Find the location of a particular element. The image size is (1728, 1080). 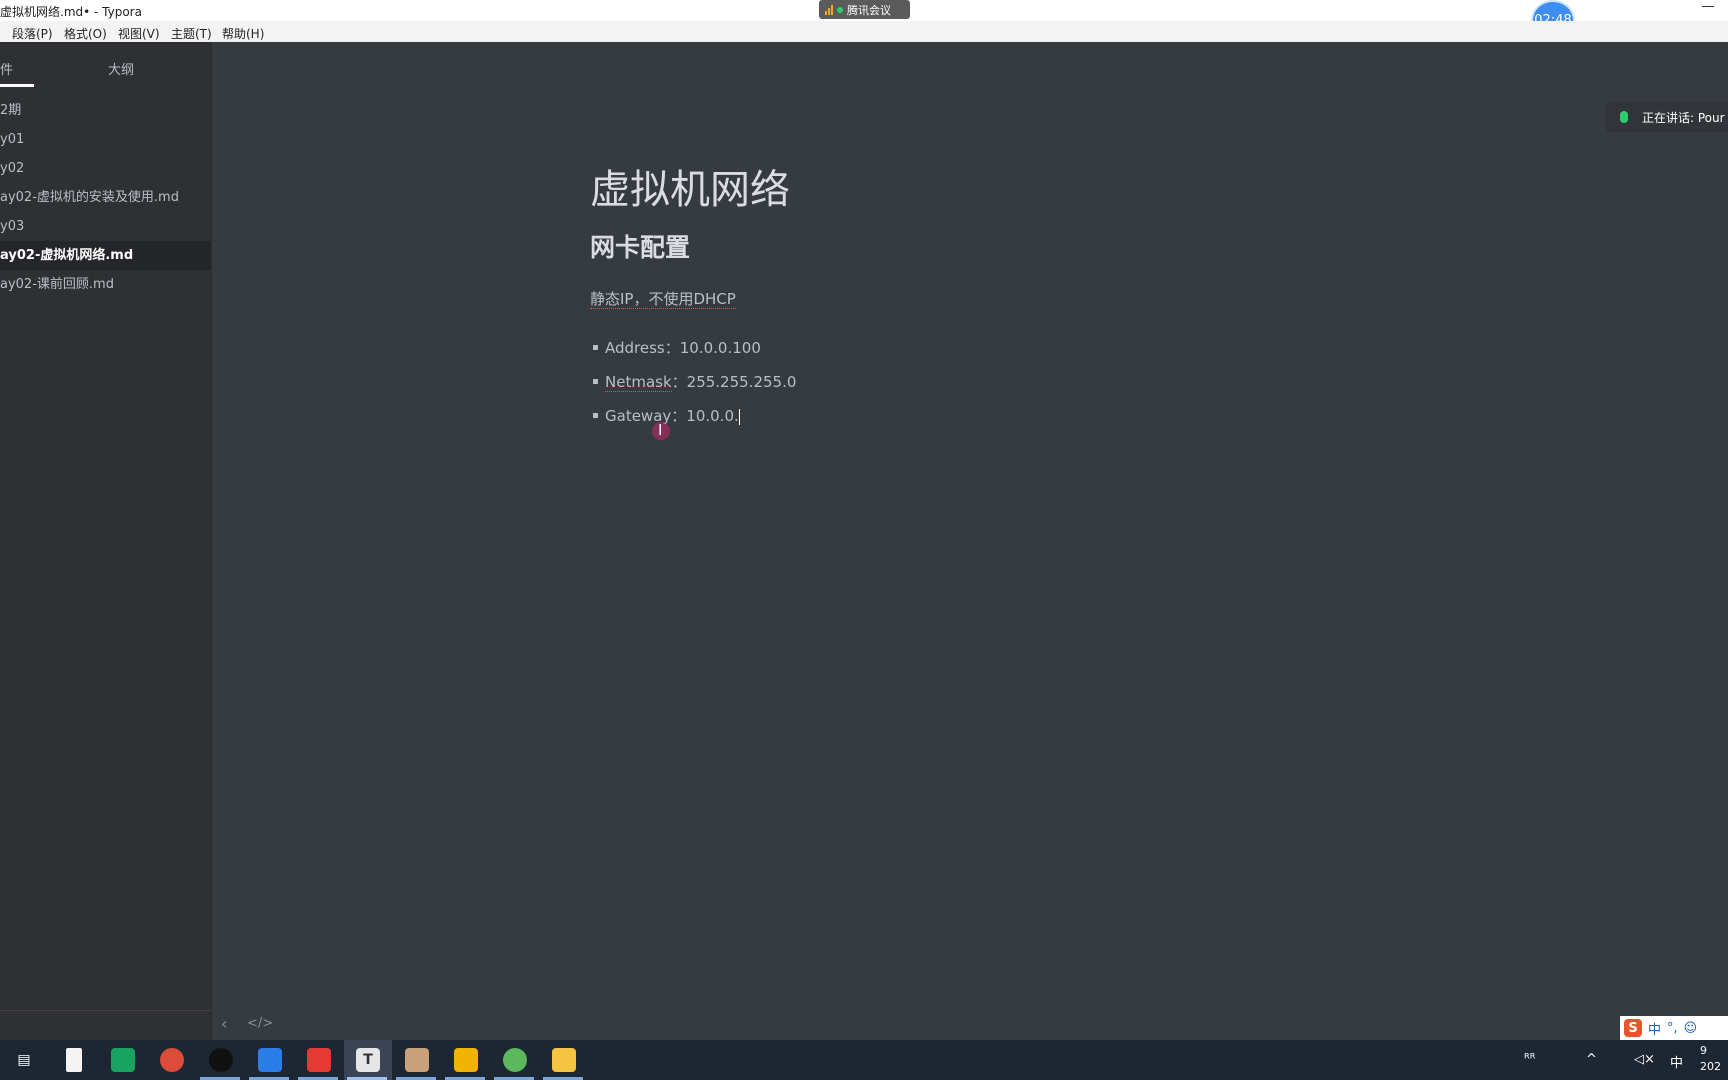

menu-help: 帮助(H) is located at coordinates (243, 33).